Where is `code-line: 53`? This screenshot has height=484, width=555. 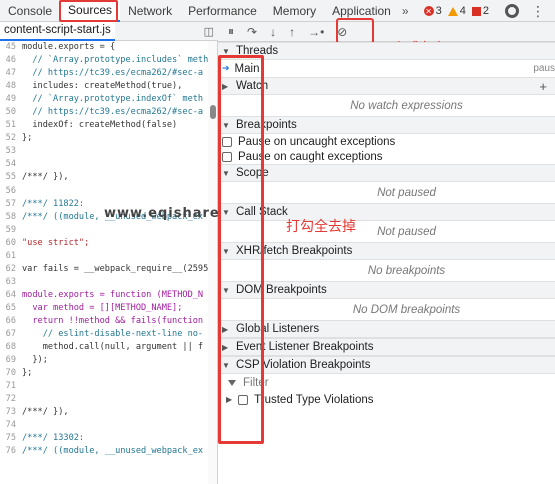 code-line: 53 is located at coordinates (104, 151).